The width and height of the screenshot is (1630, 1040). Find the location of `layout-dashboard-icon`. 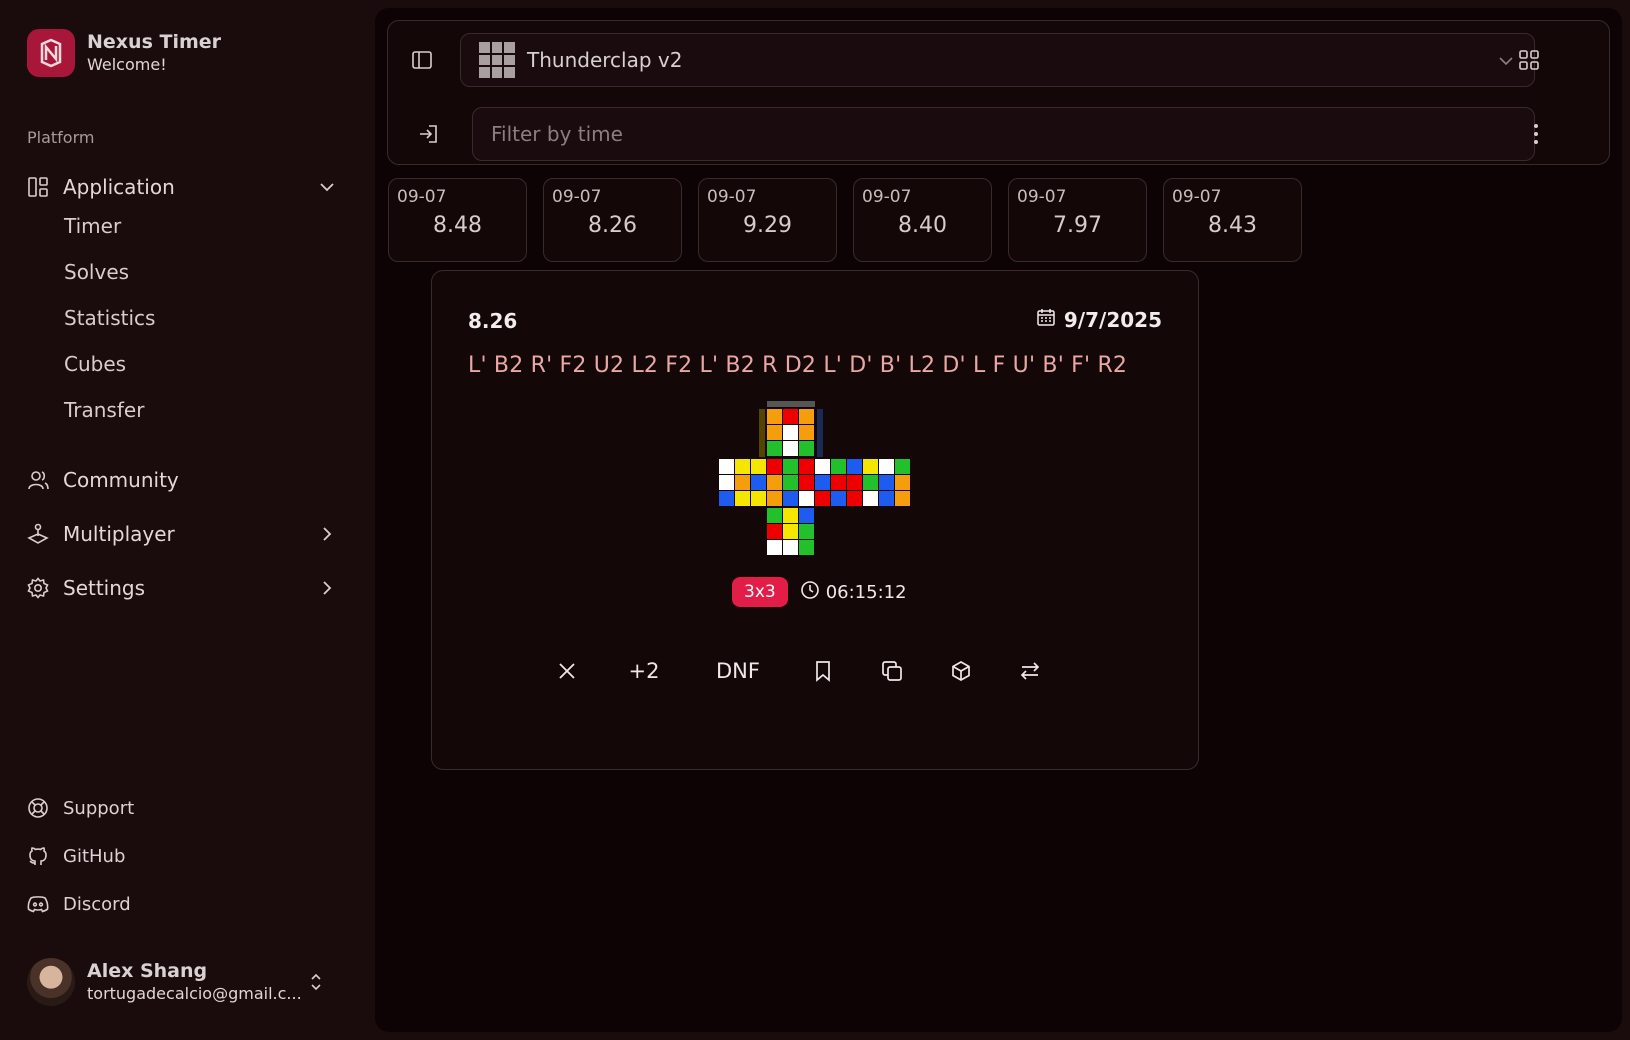

layout-dashboard-icon is located at coordinates (38, 187).